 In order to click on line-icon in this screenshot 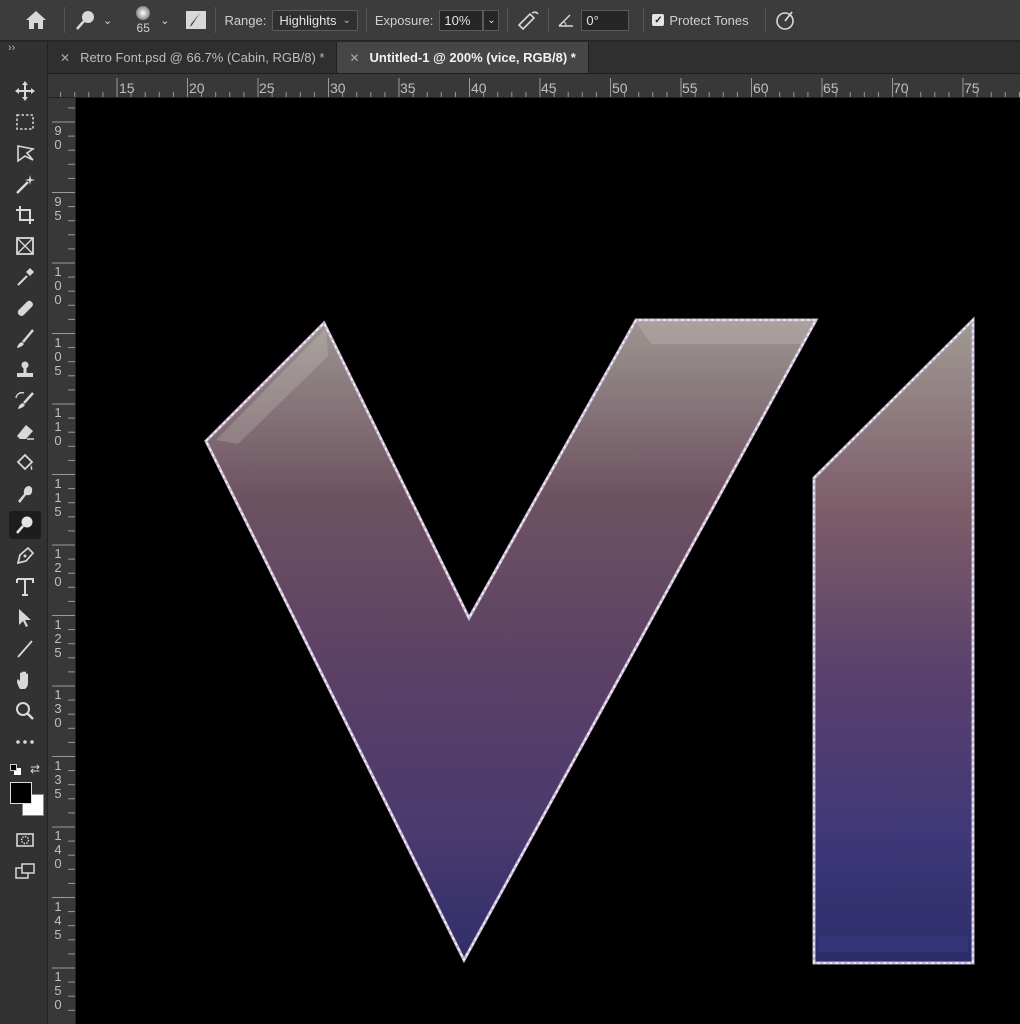, I will do `click(25, 649)`.